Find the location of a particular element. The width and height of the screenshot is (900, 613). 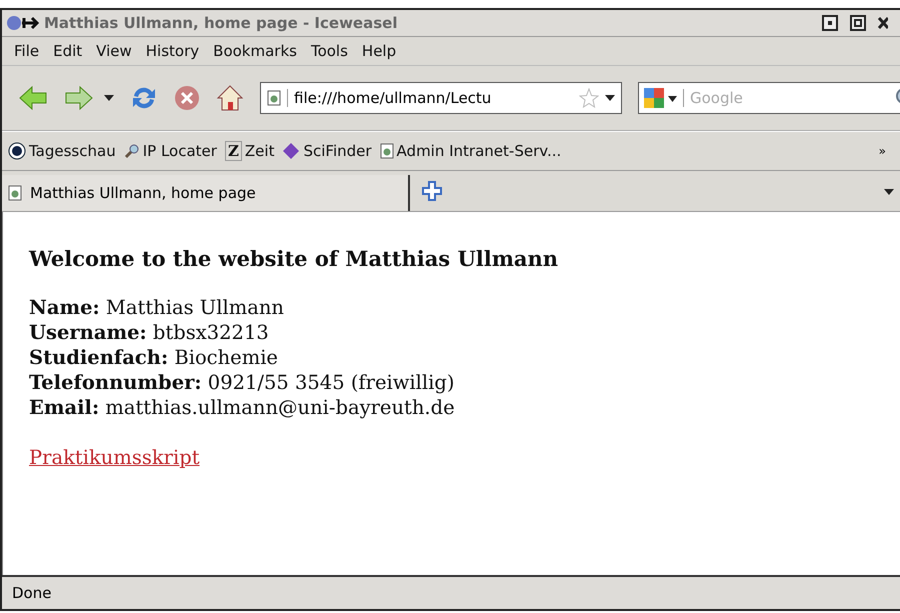

menu-item: Help is located at coordinates (379, 51).